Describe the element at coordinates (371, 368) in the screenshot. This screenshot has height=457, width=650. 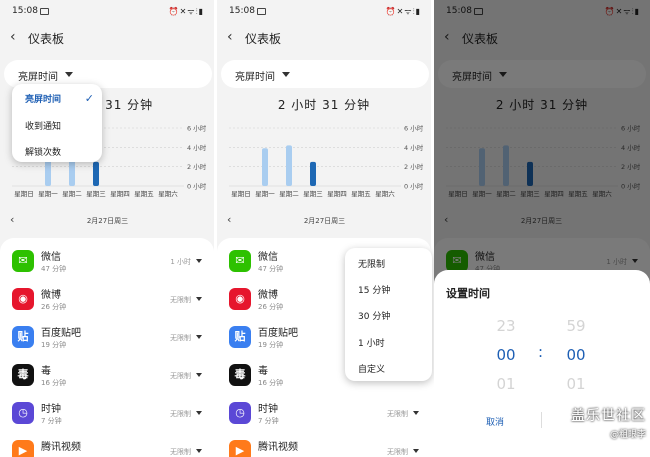
I see `limit-option-custom: 自定义` at that location.